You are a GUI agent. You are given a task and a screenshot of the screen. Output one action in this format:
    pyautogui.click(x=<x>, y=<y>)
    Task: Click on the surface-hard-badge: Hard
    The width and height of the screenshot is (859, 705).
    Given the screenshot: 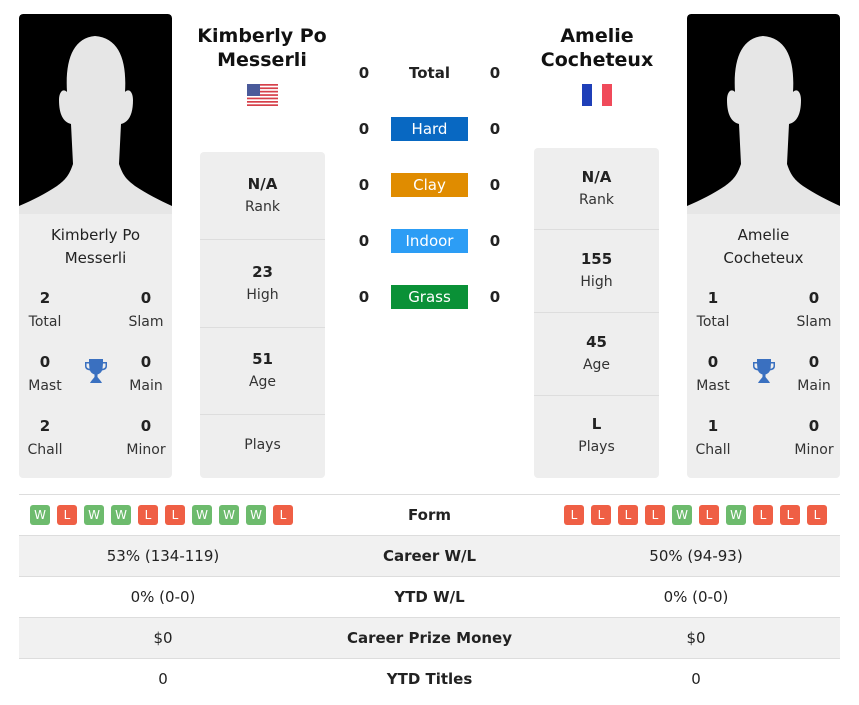 What is the action you would take?
    pyautogui.click(x=429, y=129)
    